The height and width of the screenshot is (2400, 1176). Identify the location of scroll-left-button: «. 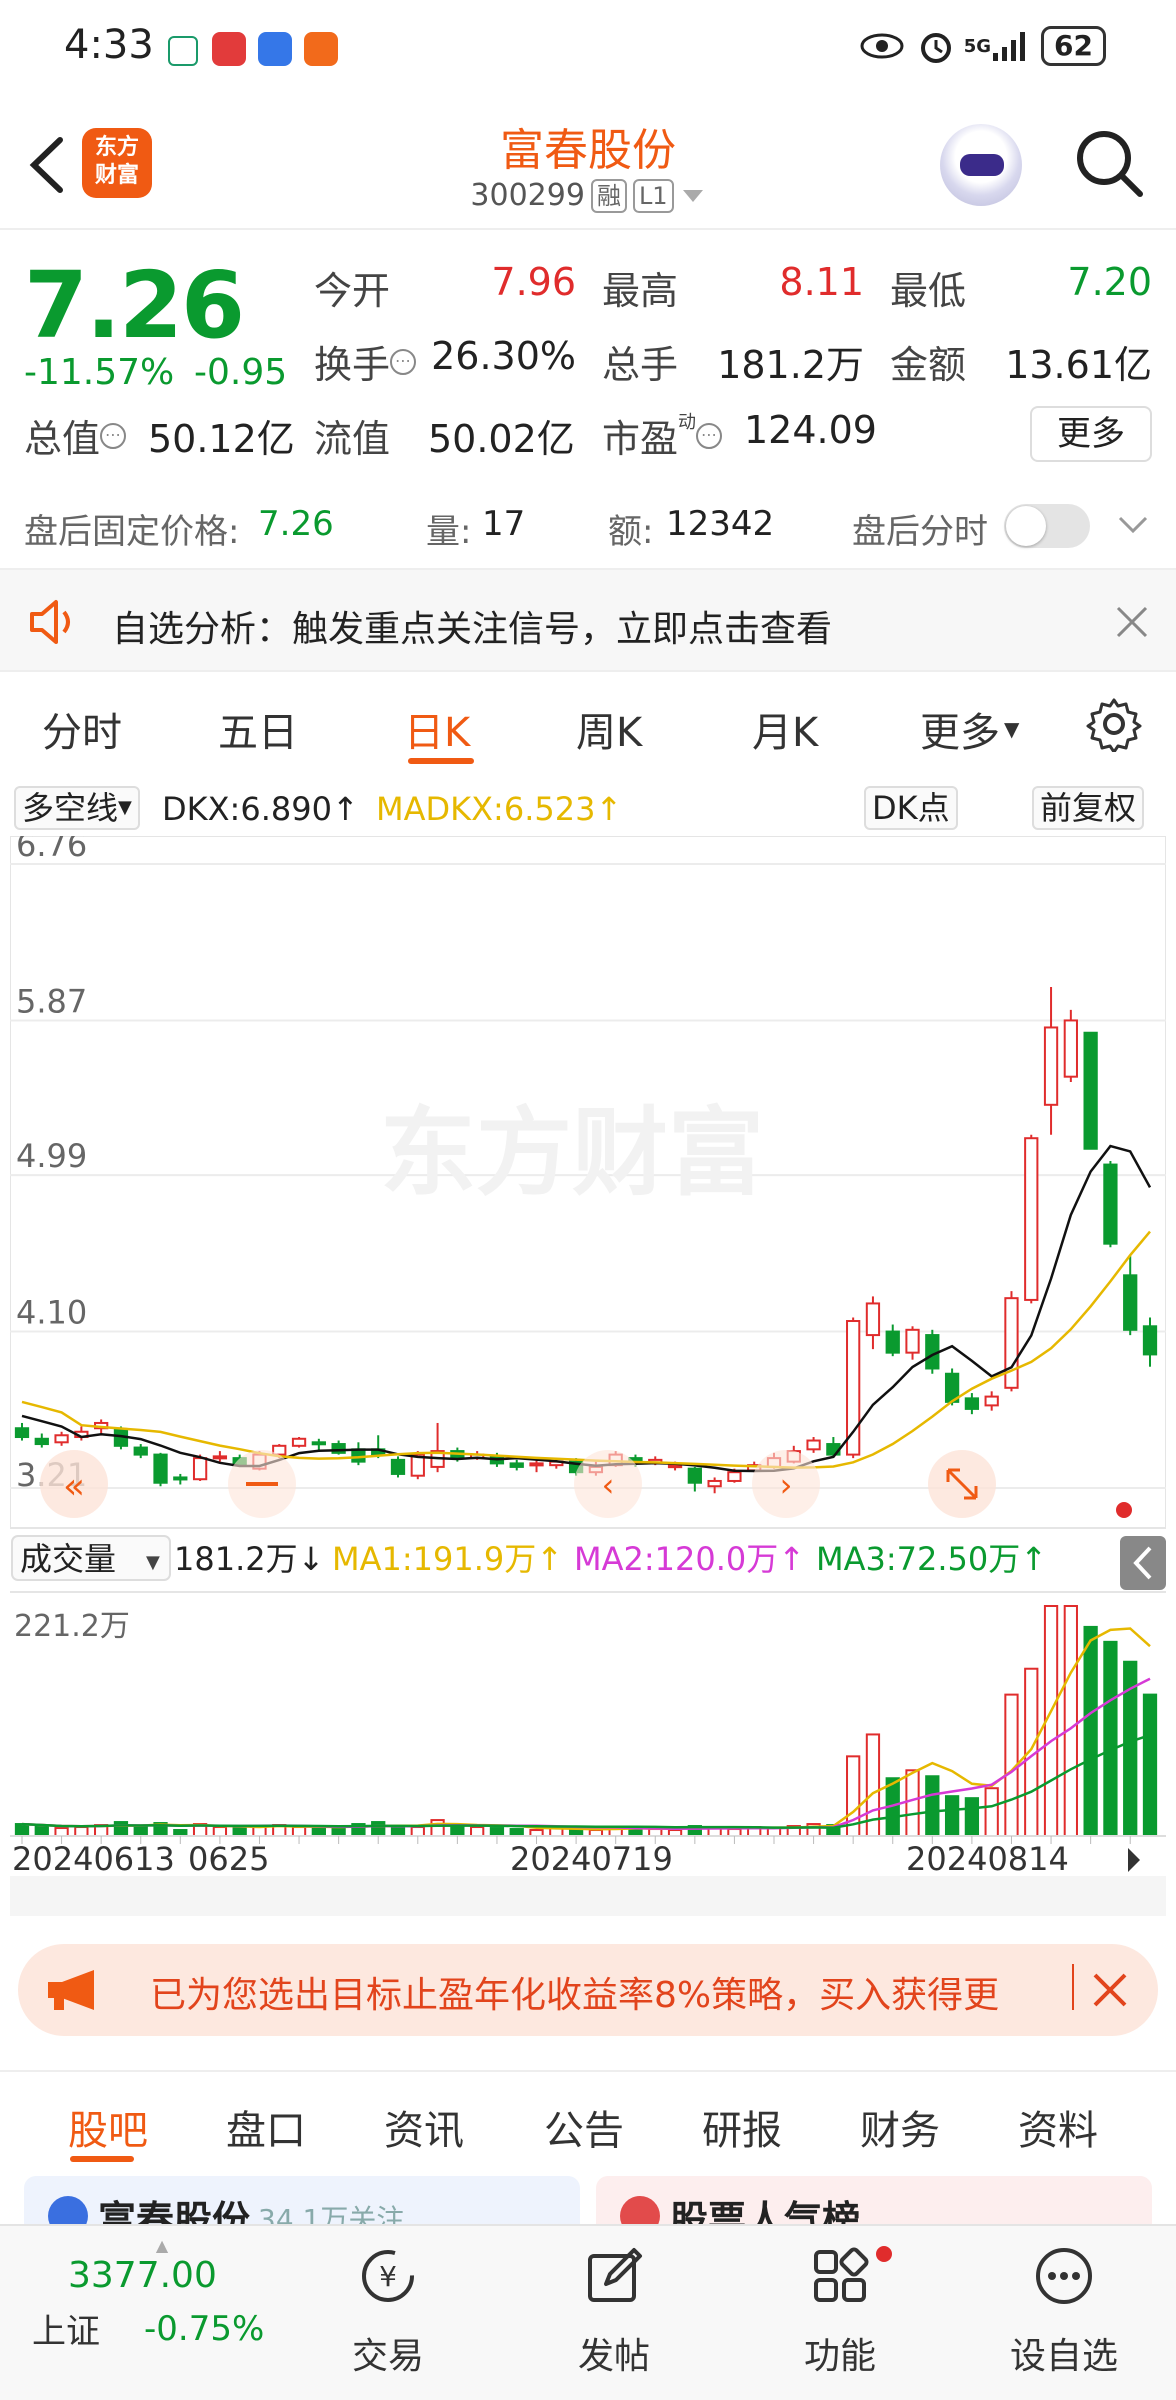
(74, 1484).